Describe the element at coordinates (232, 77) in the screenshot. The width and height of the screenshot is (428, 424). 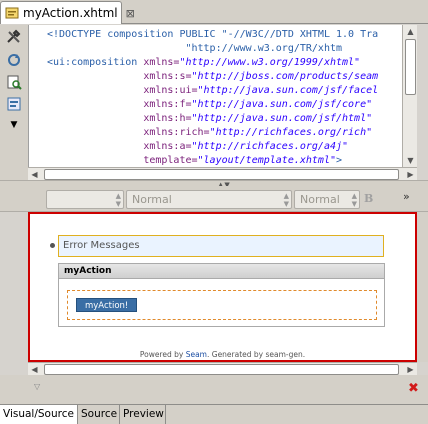
I see `source-line: xmlns:s="http://jboss.com/products/seam` at that location.